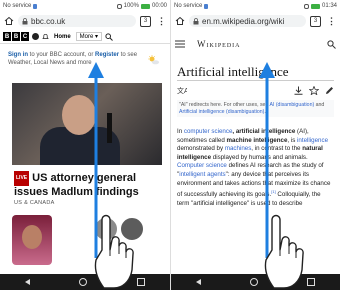 The image size is (340, 290). What do you see at coordinates (107, 55) in the screenshot?
I see `register-link: Register` at bounding box center [107, 55].